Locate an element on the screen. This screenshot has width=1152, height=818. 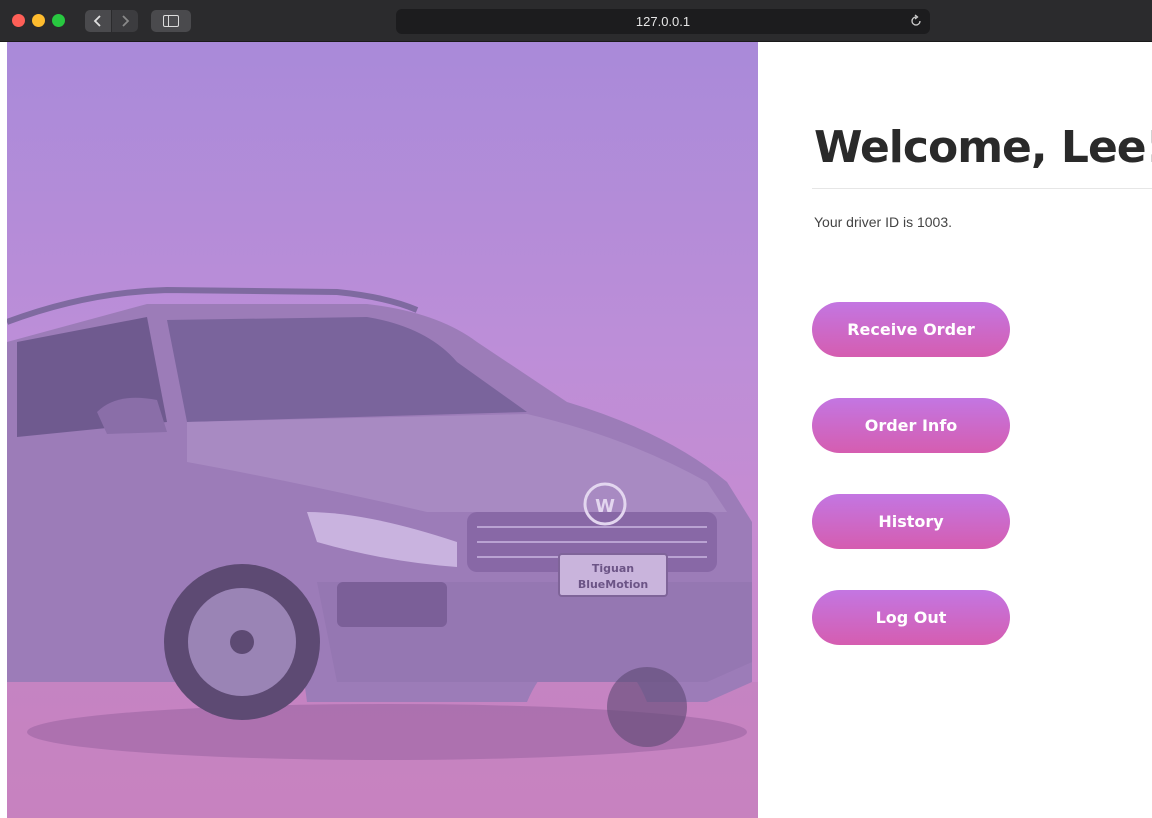
url-text: 127.0.0.1 is located at coordinates (663, 21).